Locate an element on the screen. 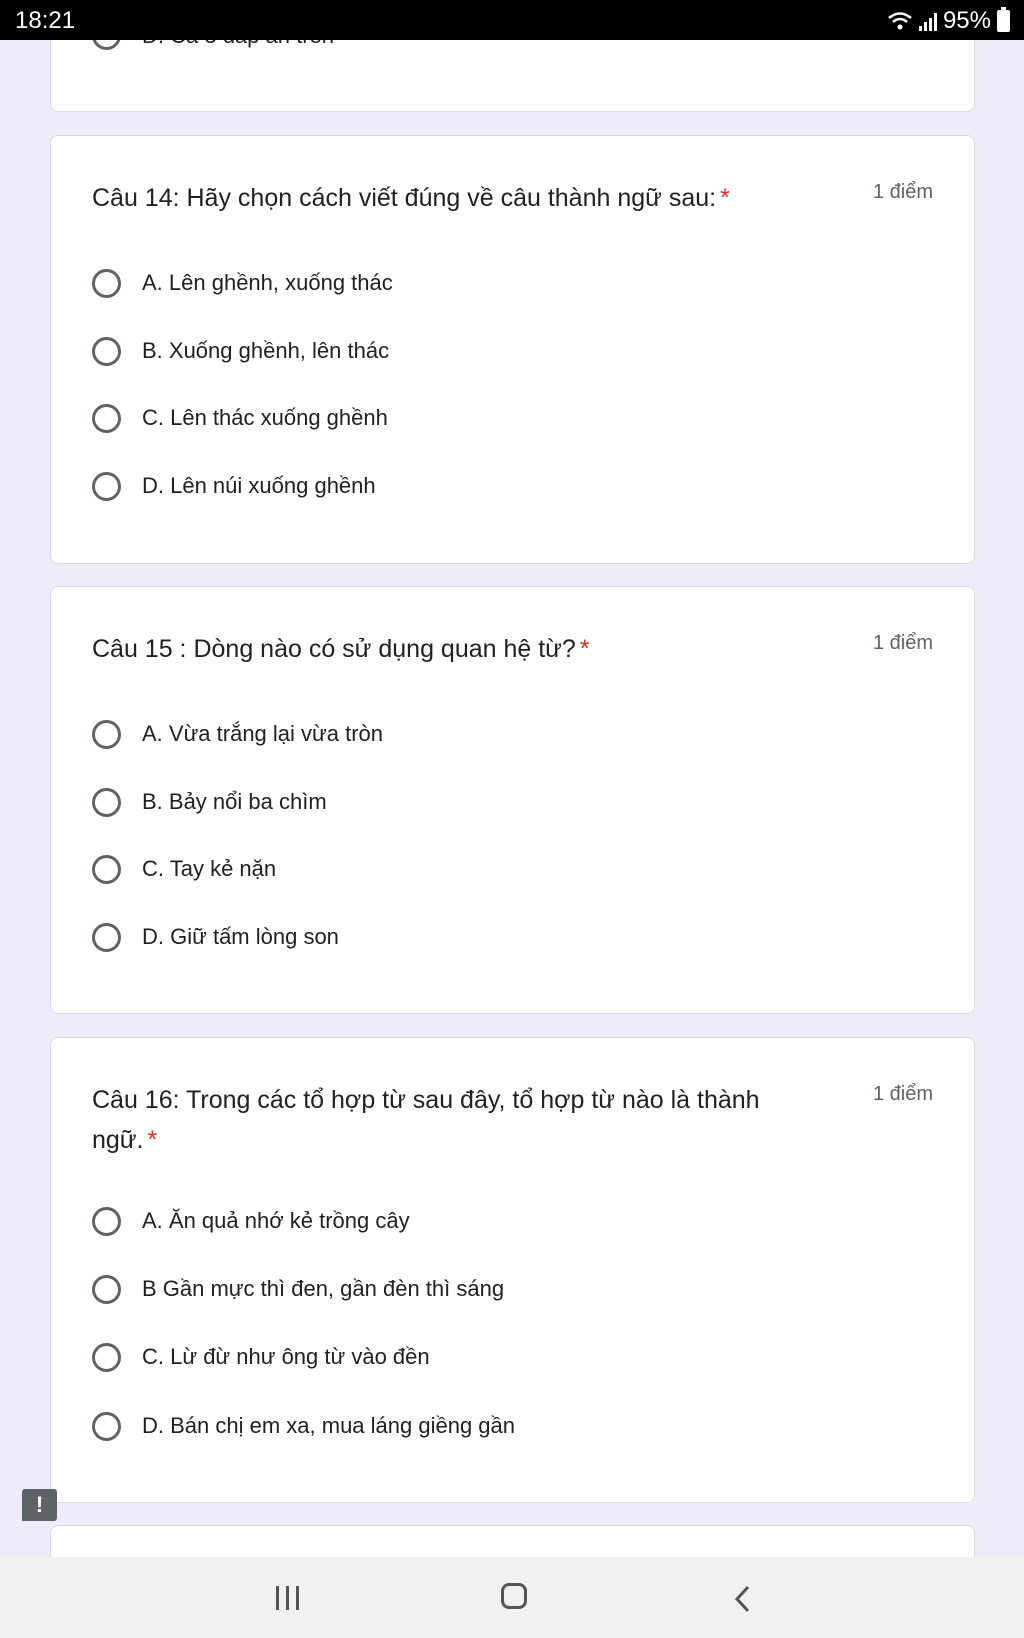  option-item: B Gần mực thì đen, gần đèn thì sáng is located at coordinates (298, 1289).